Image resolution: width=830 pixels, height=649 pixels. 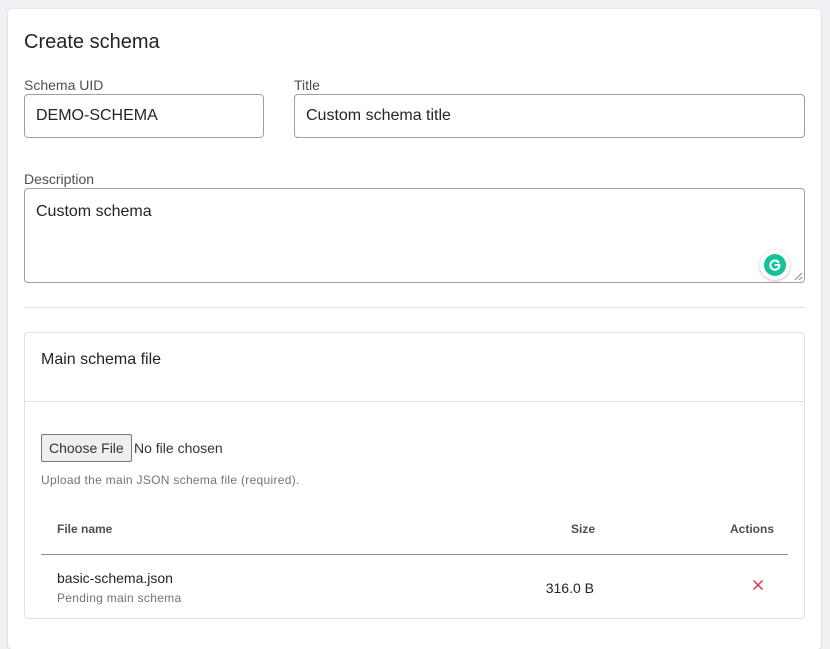 I want to click on title-label: Title, so click(x=307, y=85).